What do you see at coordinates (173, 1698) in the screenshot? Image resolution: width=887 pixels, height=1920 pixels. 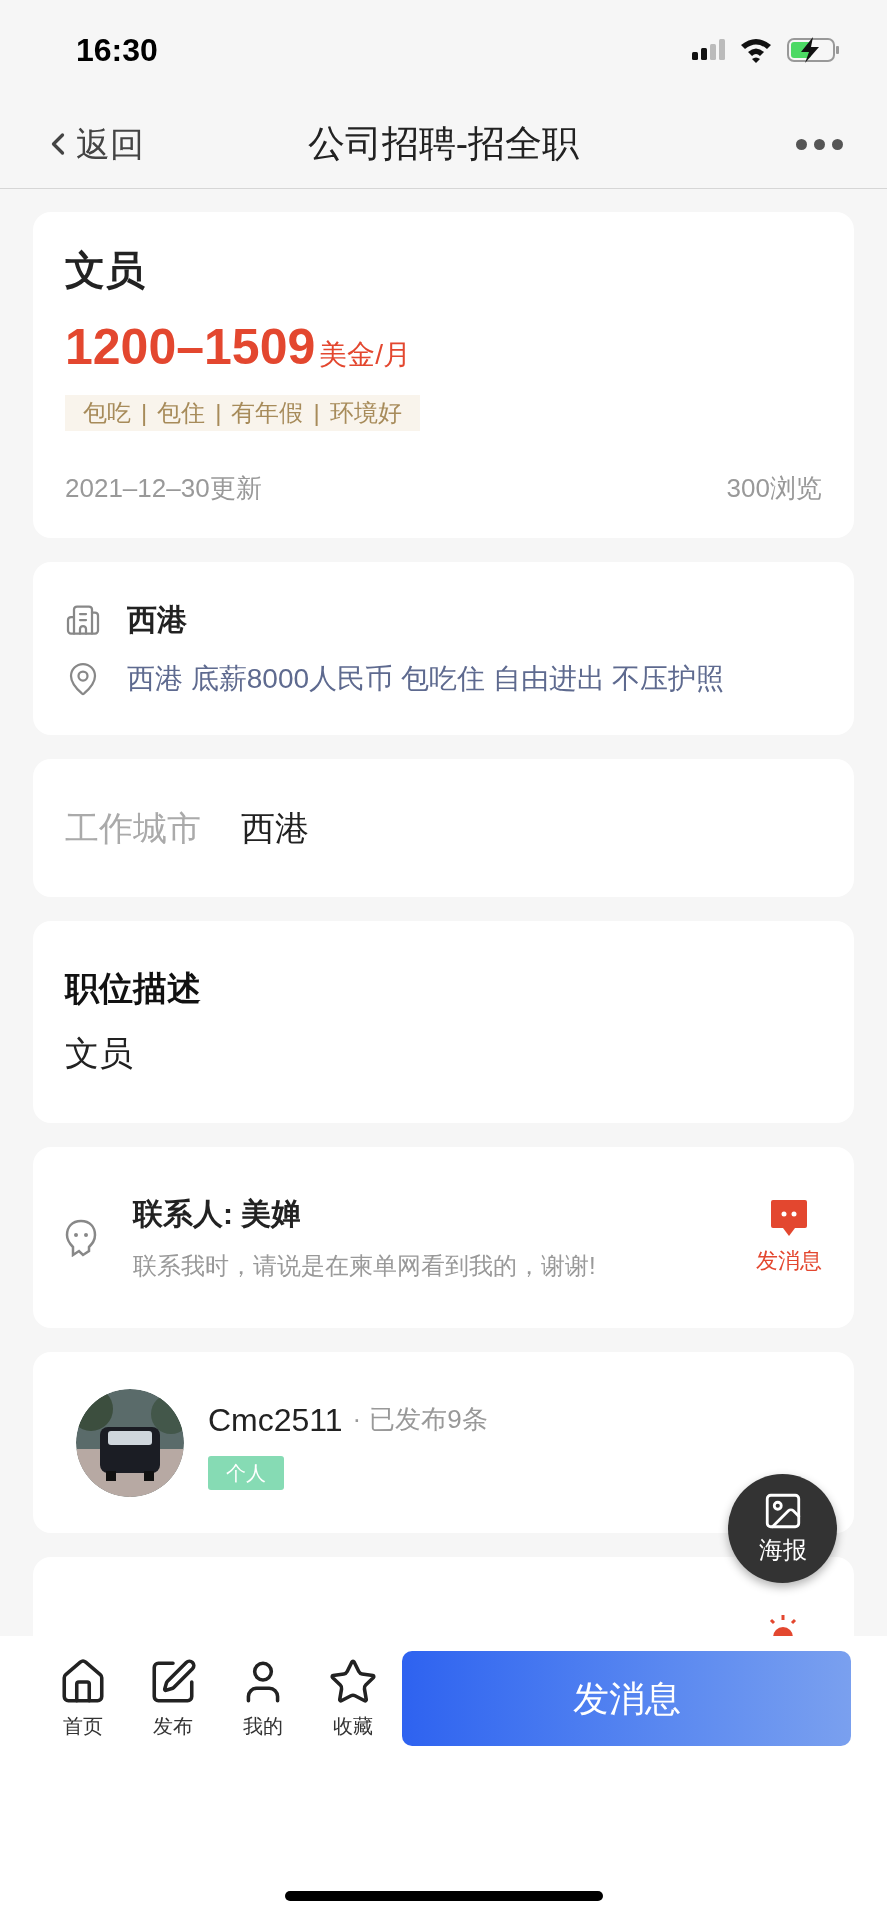 I see `tab-bar-item: 发布` at bounding box center [173, 1698].